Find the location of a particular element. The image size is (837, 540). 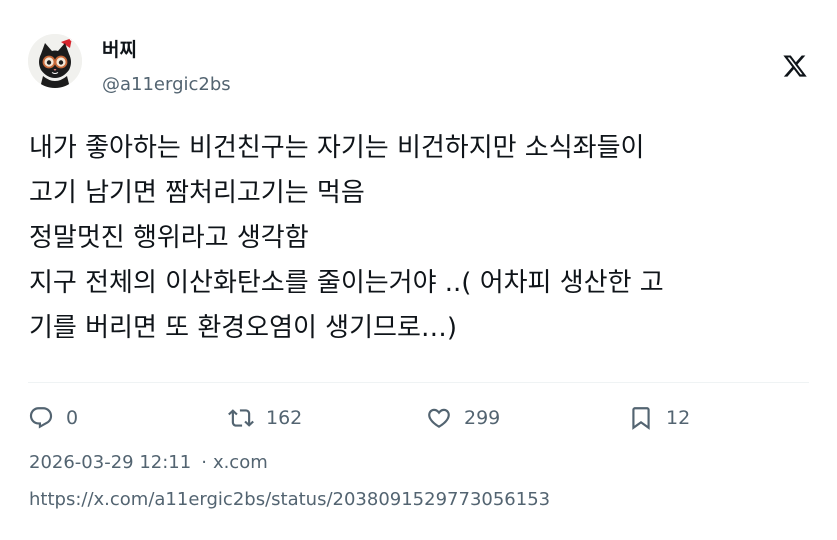

x-logo-icon is located at coordinates (795, 66).